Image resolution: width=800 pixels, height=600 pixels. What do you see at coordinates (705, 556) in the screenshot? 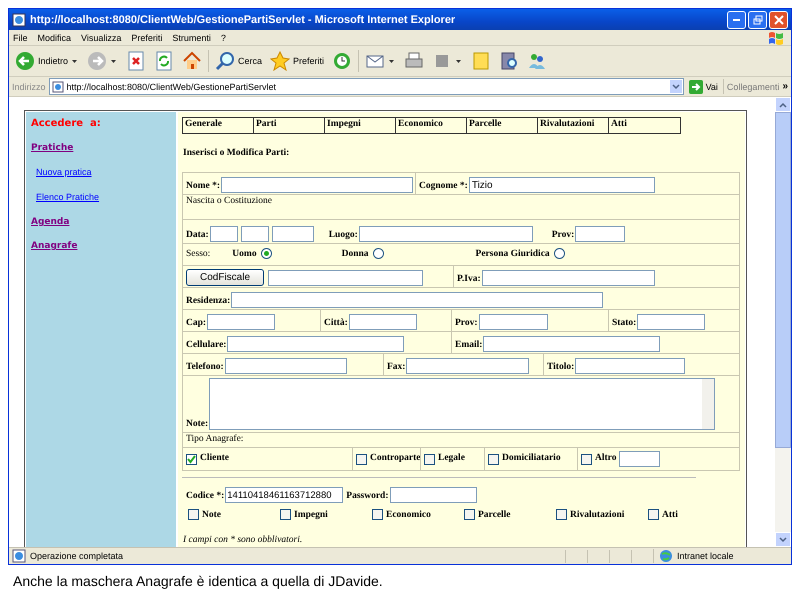
I see `zone-text: Intranet locale` at bounding box center [705, 556].